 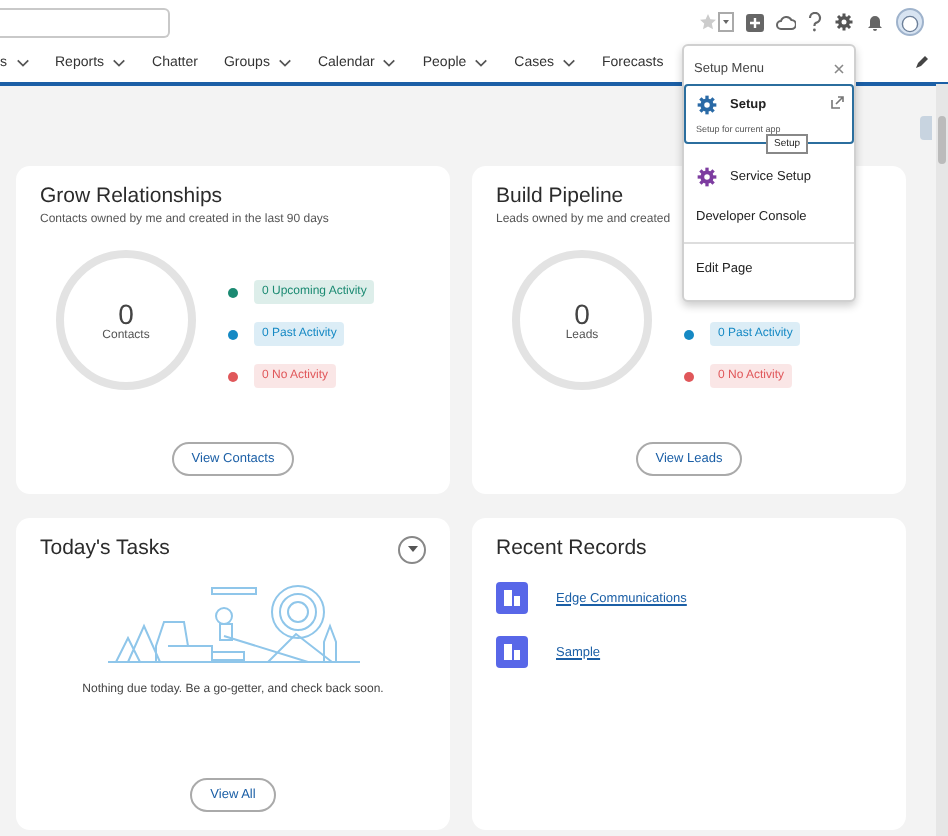 What do you see at coordinates (875, 22) in the screenshot?
I see `bell-icon` at bounding box center [875, 22].